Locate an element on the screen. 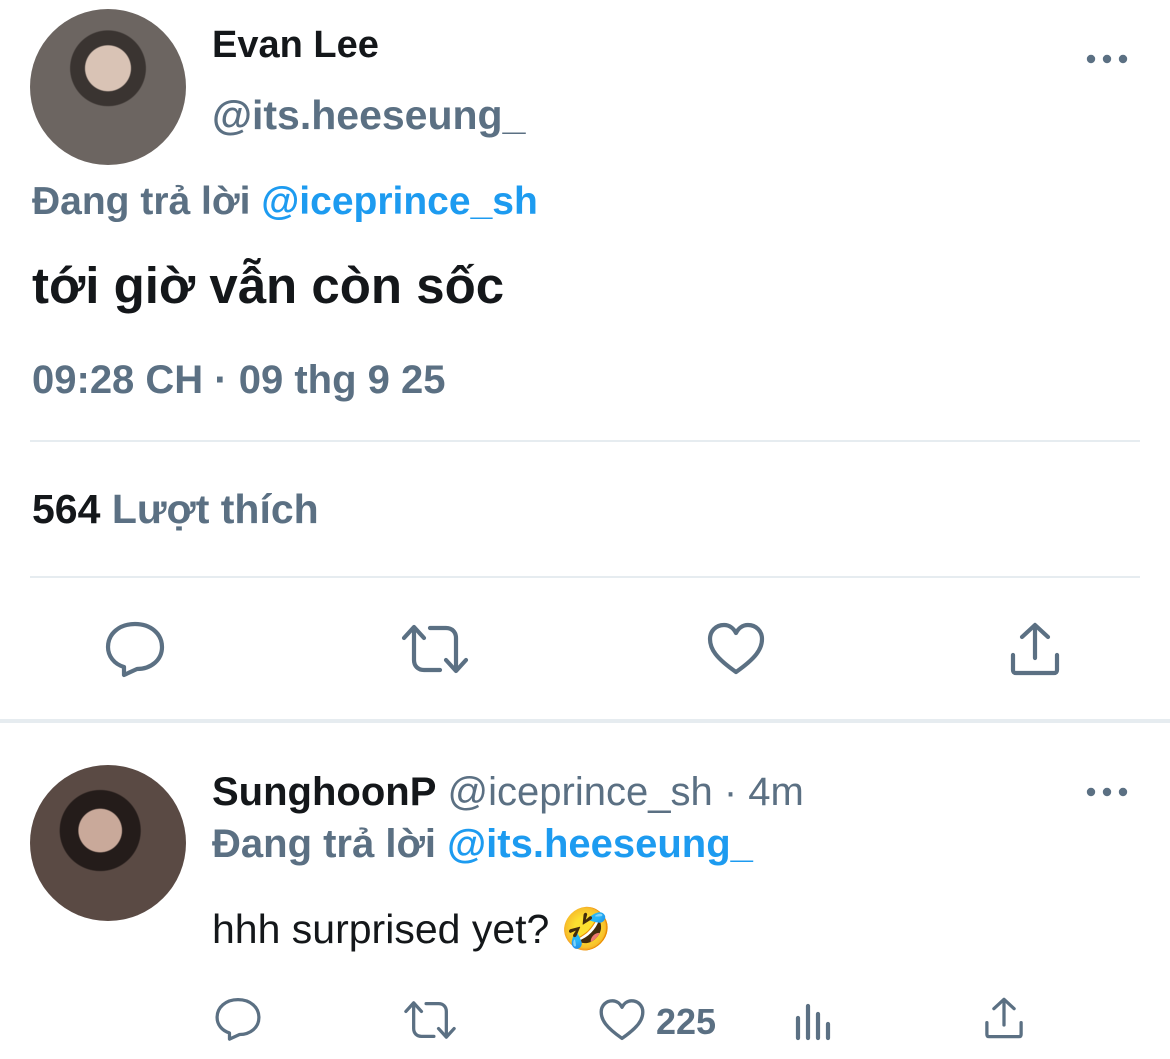  likes-stats: 564 Lượt thích is located at coordinates (175, 509).